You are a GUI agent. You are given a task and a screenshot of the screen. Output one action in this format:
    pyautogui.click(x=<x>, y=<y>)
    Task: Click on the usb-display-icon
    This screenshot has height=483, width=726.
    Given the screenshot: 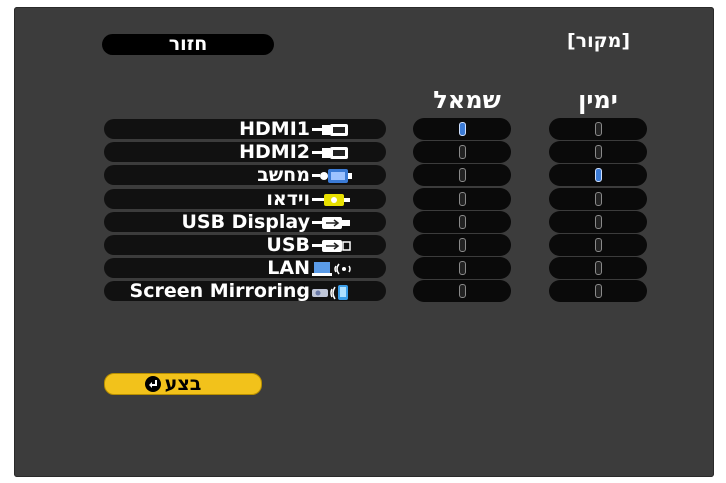 What is the action you would take?
    pyautogui.click(x=333, y=224)
    